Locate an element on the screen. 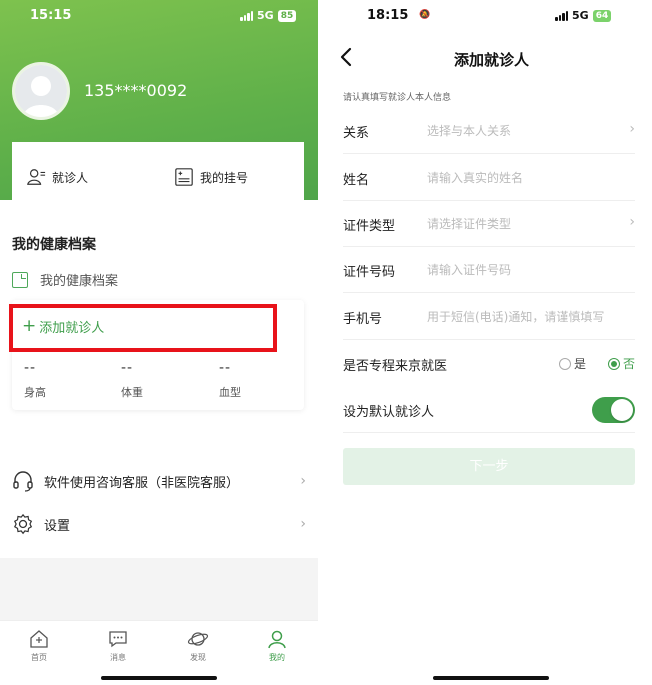 Image resolution: width=652 pixels, height=685 pixels. field-label: 姓名 is located at coordinates (356, 180).